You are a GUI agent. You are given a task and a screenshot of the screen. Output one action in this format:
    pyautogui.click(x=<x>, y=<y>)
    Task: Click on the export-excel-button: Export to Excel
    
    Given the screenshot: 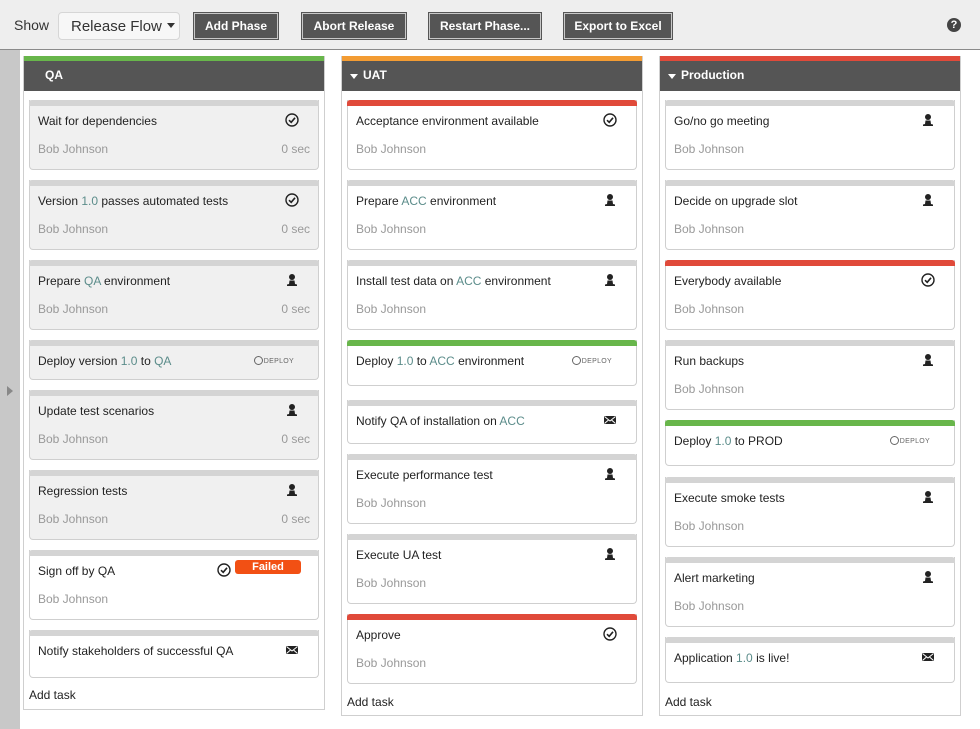 What is the action you would take?
    pyautogui.click(x=618, y=26)
    